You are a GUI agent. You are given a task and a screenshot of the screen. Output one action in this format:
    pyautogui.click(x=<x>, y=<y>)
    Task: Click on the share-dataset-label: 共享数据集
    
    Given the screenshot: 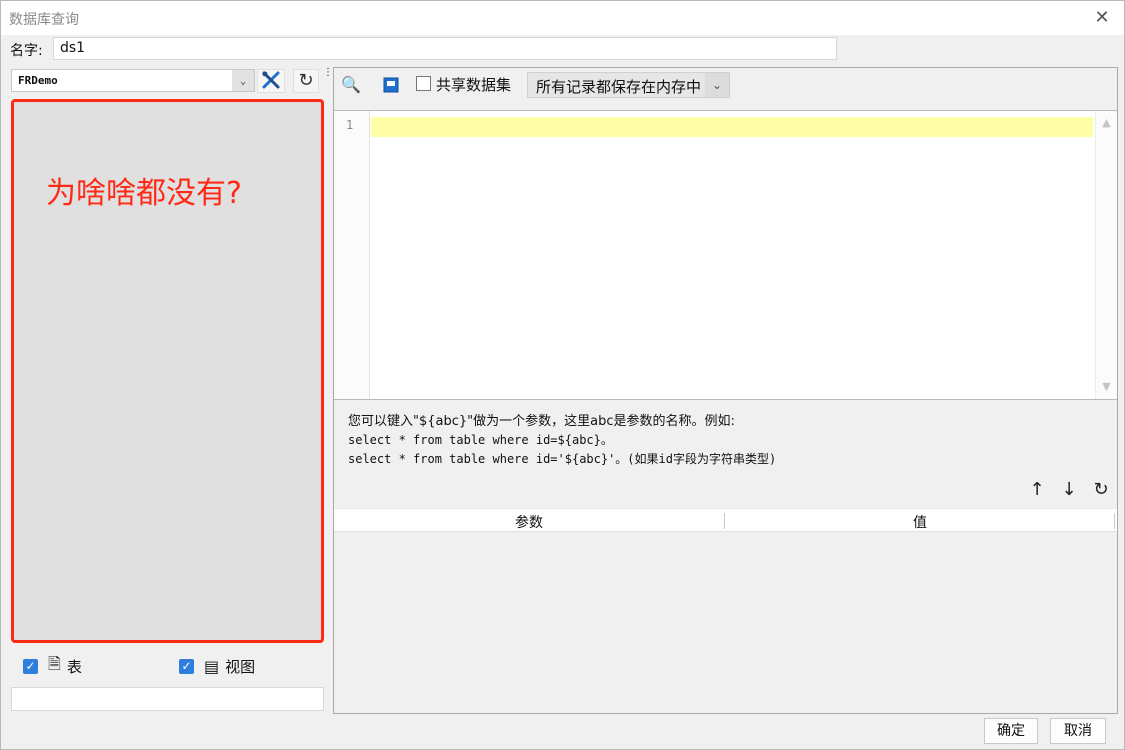 What is the action you would take?
    pyautogui.click(x=474, y=85)
    